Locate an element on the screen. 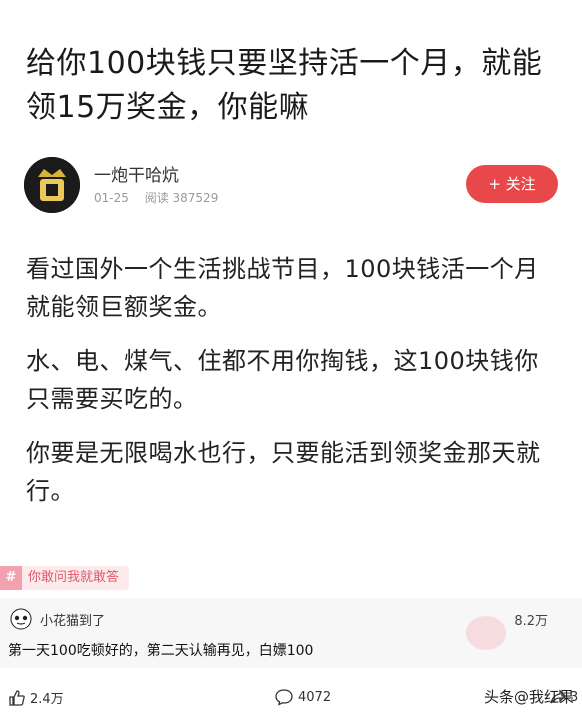 This screenshot has height=716, width=582. topic-tag: # 你敢问我就敢答 is located at coordinates (65, 578).